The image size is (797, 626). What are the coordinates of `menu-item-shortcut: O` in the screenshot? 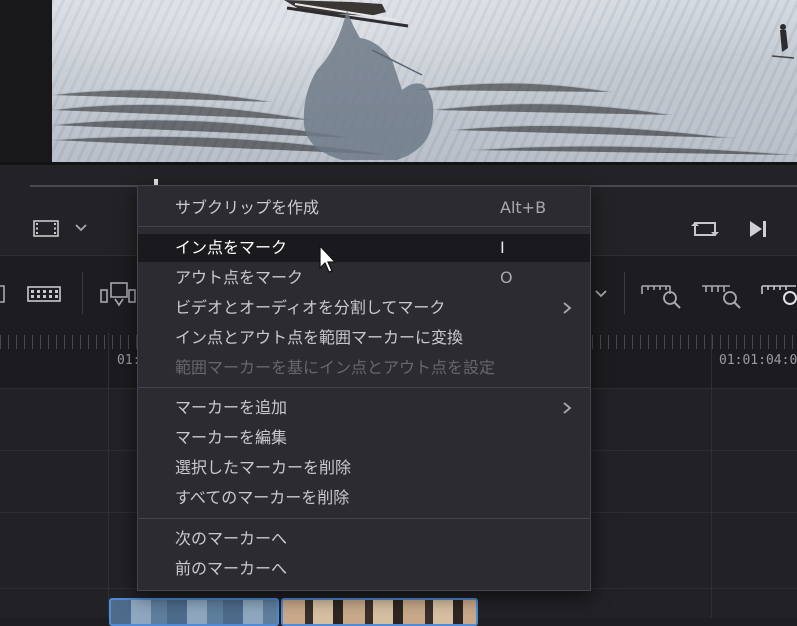 It's located at (506, 277).